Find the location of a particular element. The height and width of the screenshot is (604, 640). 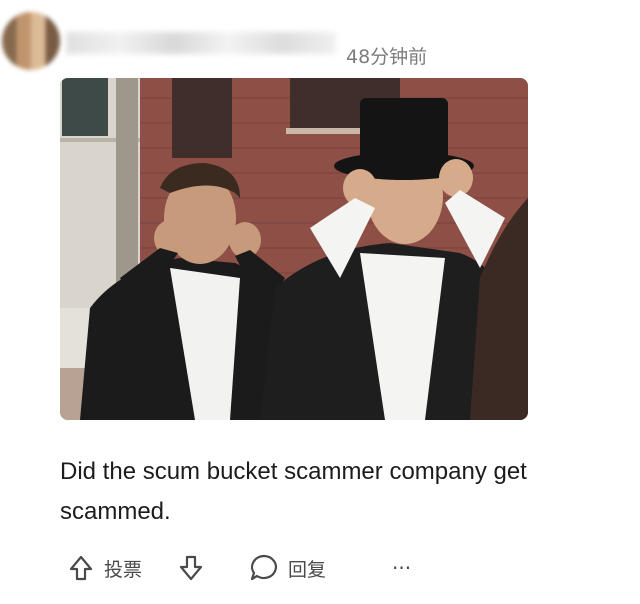

action-bar: 投票 回复 ··· is located at coordinates (266, 568).